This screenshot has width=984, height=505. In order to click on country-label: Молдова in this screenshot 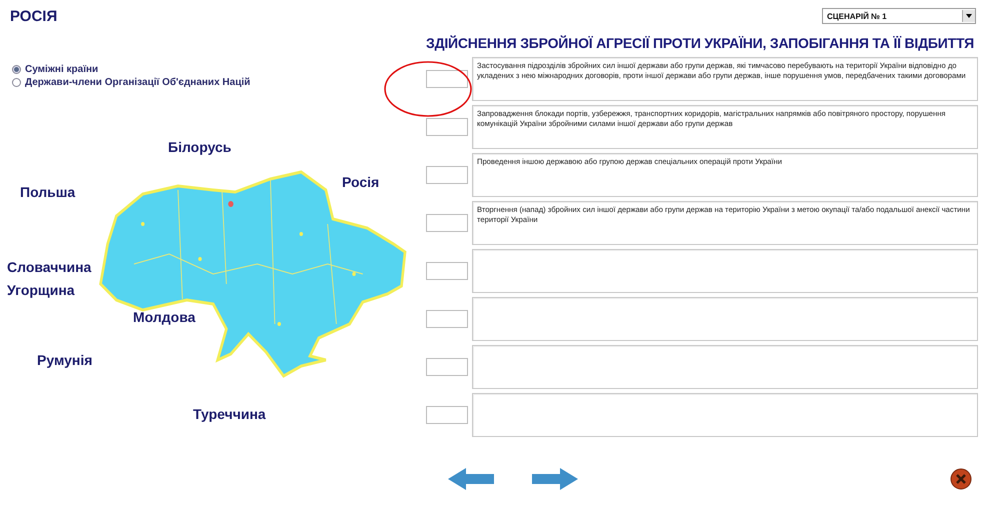, I will do `click(164, 317)`.